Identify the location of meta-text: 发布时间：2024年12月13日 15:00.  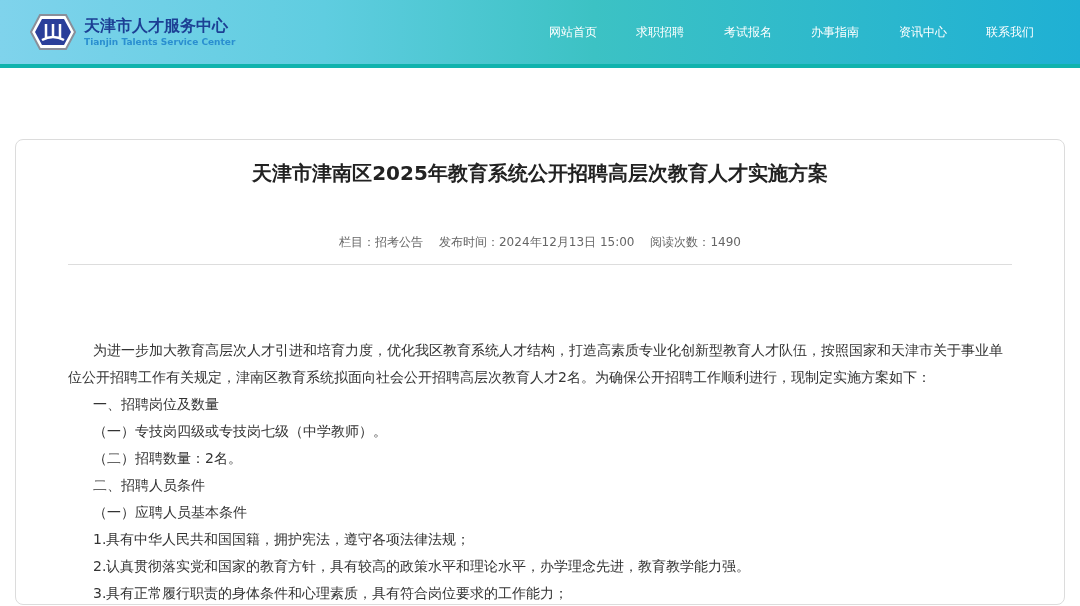
(537, 242).